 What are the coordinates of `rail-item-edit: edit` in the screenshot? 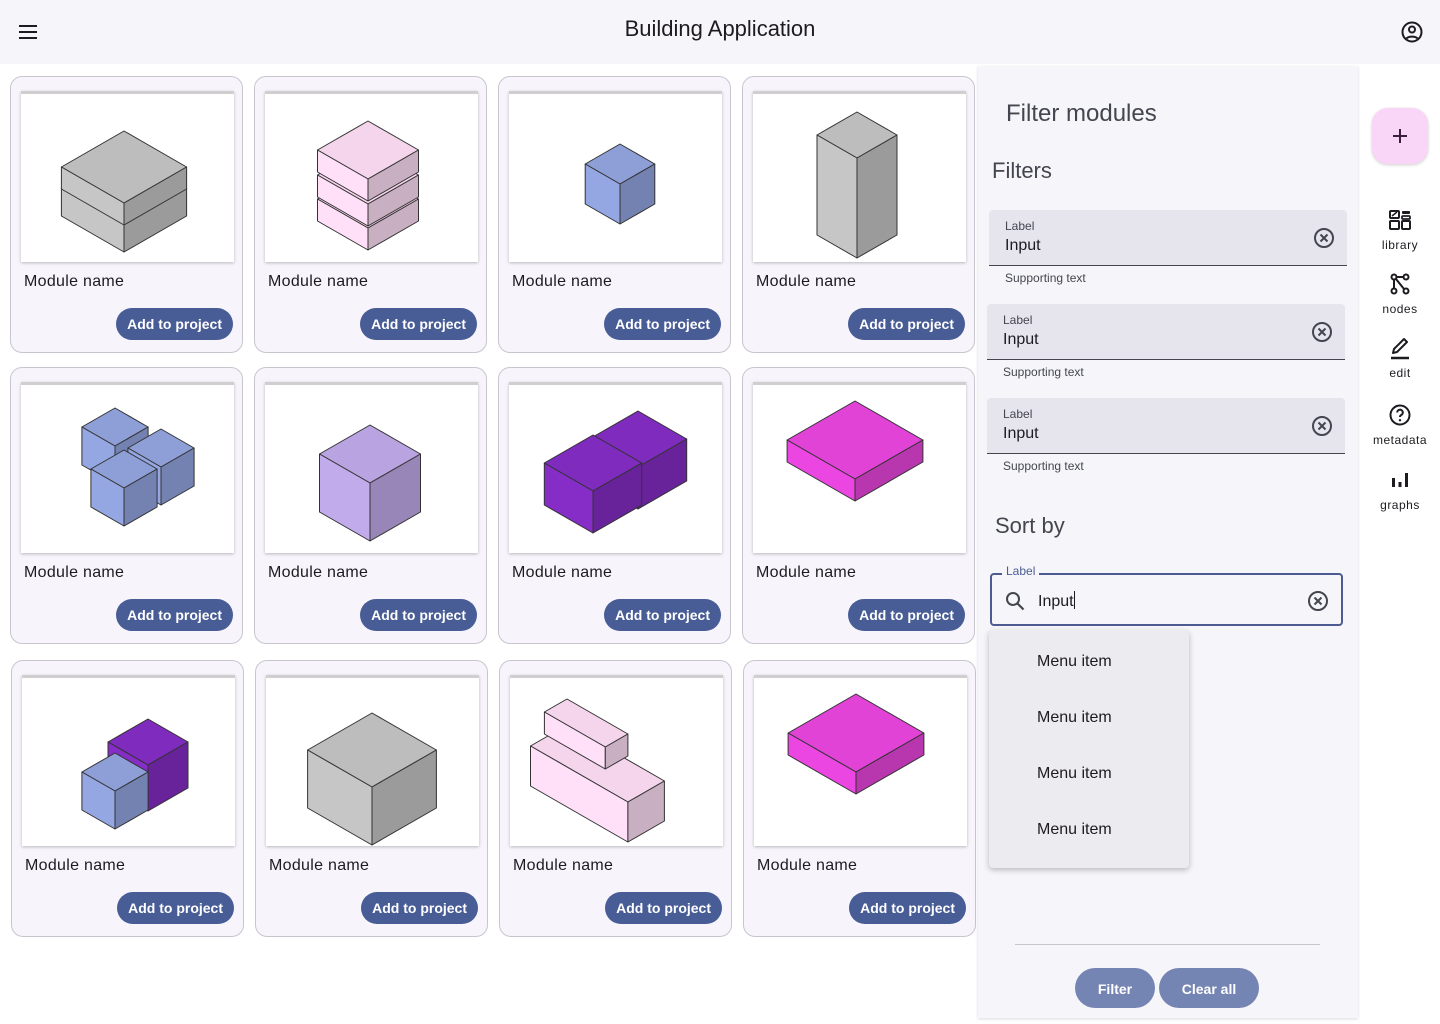 It's located at (1400, 364).